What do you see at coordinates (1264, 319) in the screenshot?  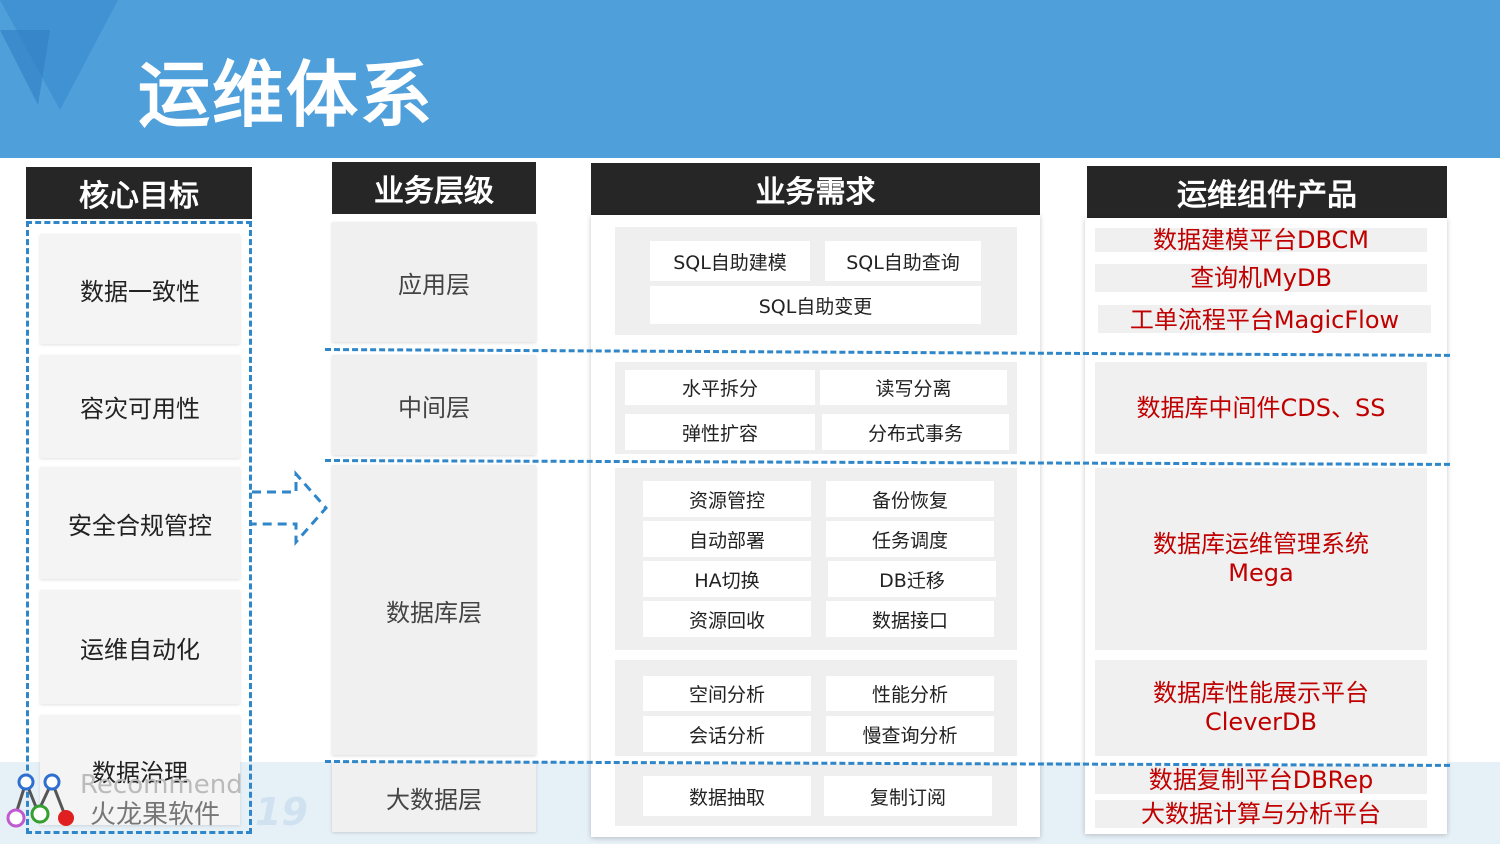 I see `product-label: 工单流程平台MagicFlow` at bounding box center [1264, 319].